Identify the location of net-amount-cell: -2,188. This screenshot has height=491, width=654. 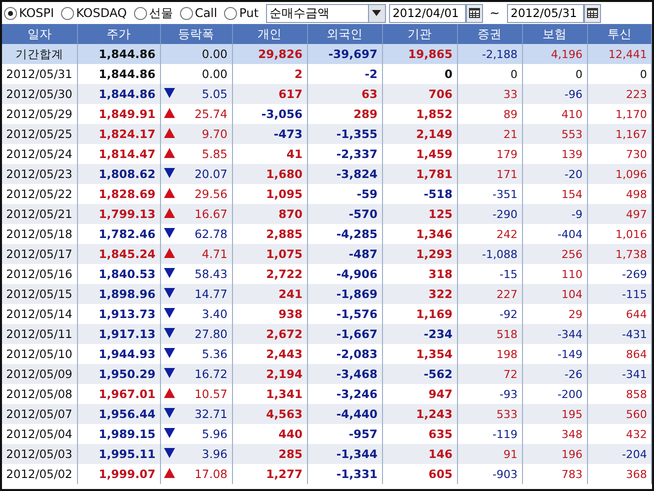
(489, 54).